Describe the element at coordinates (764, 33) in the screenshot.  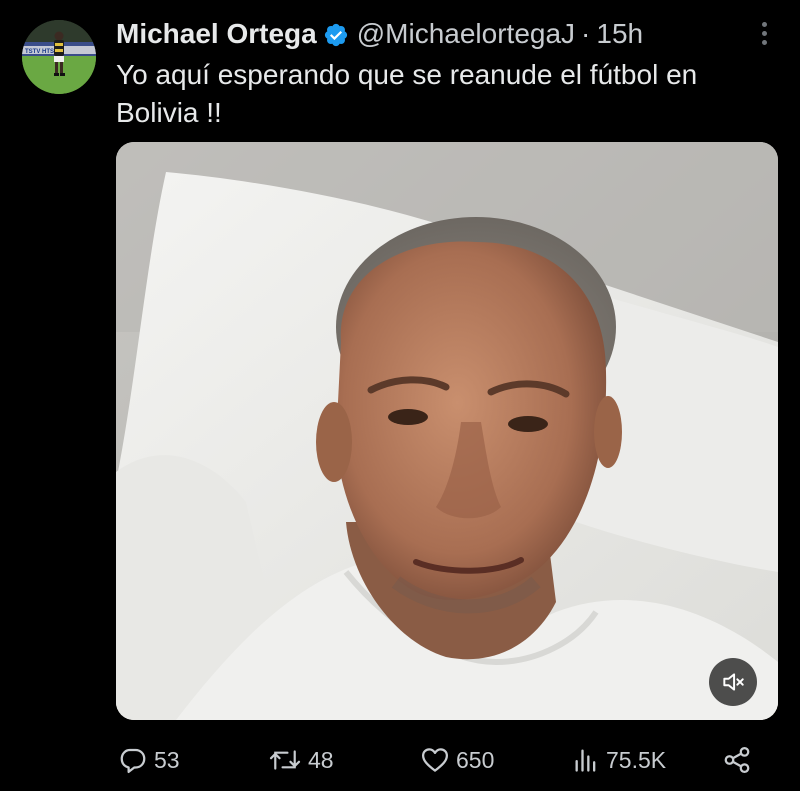
I see `more-options-icon` at that location.